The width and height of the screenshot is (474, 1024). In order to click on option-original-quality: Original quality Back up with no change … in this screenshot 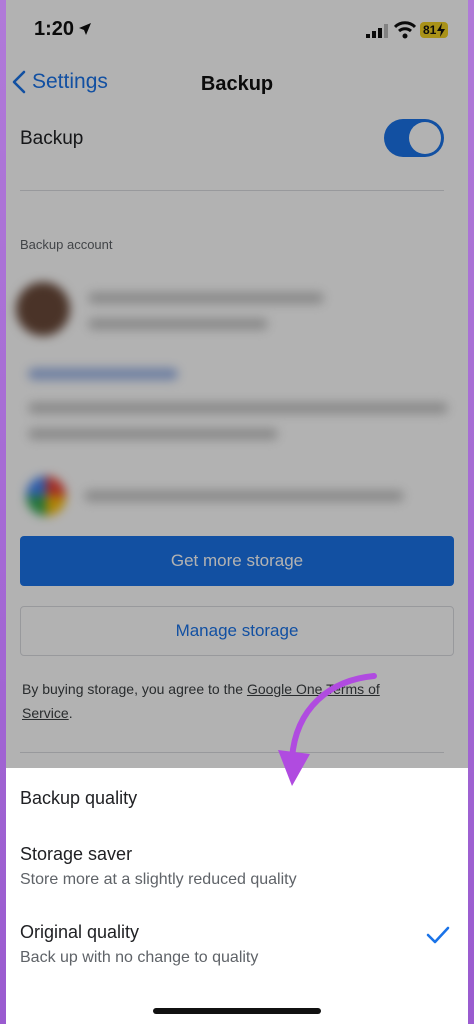, I will do `click(237, 944)`.